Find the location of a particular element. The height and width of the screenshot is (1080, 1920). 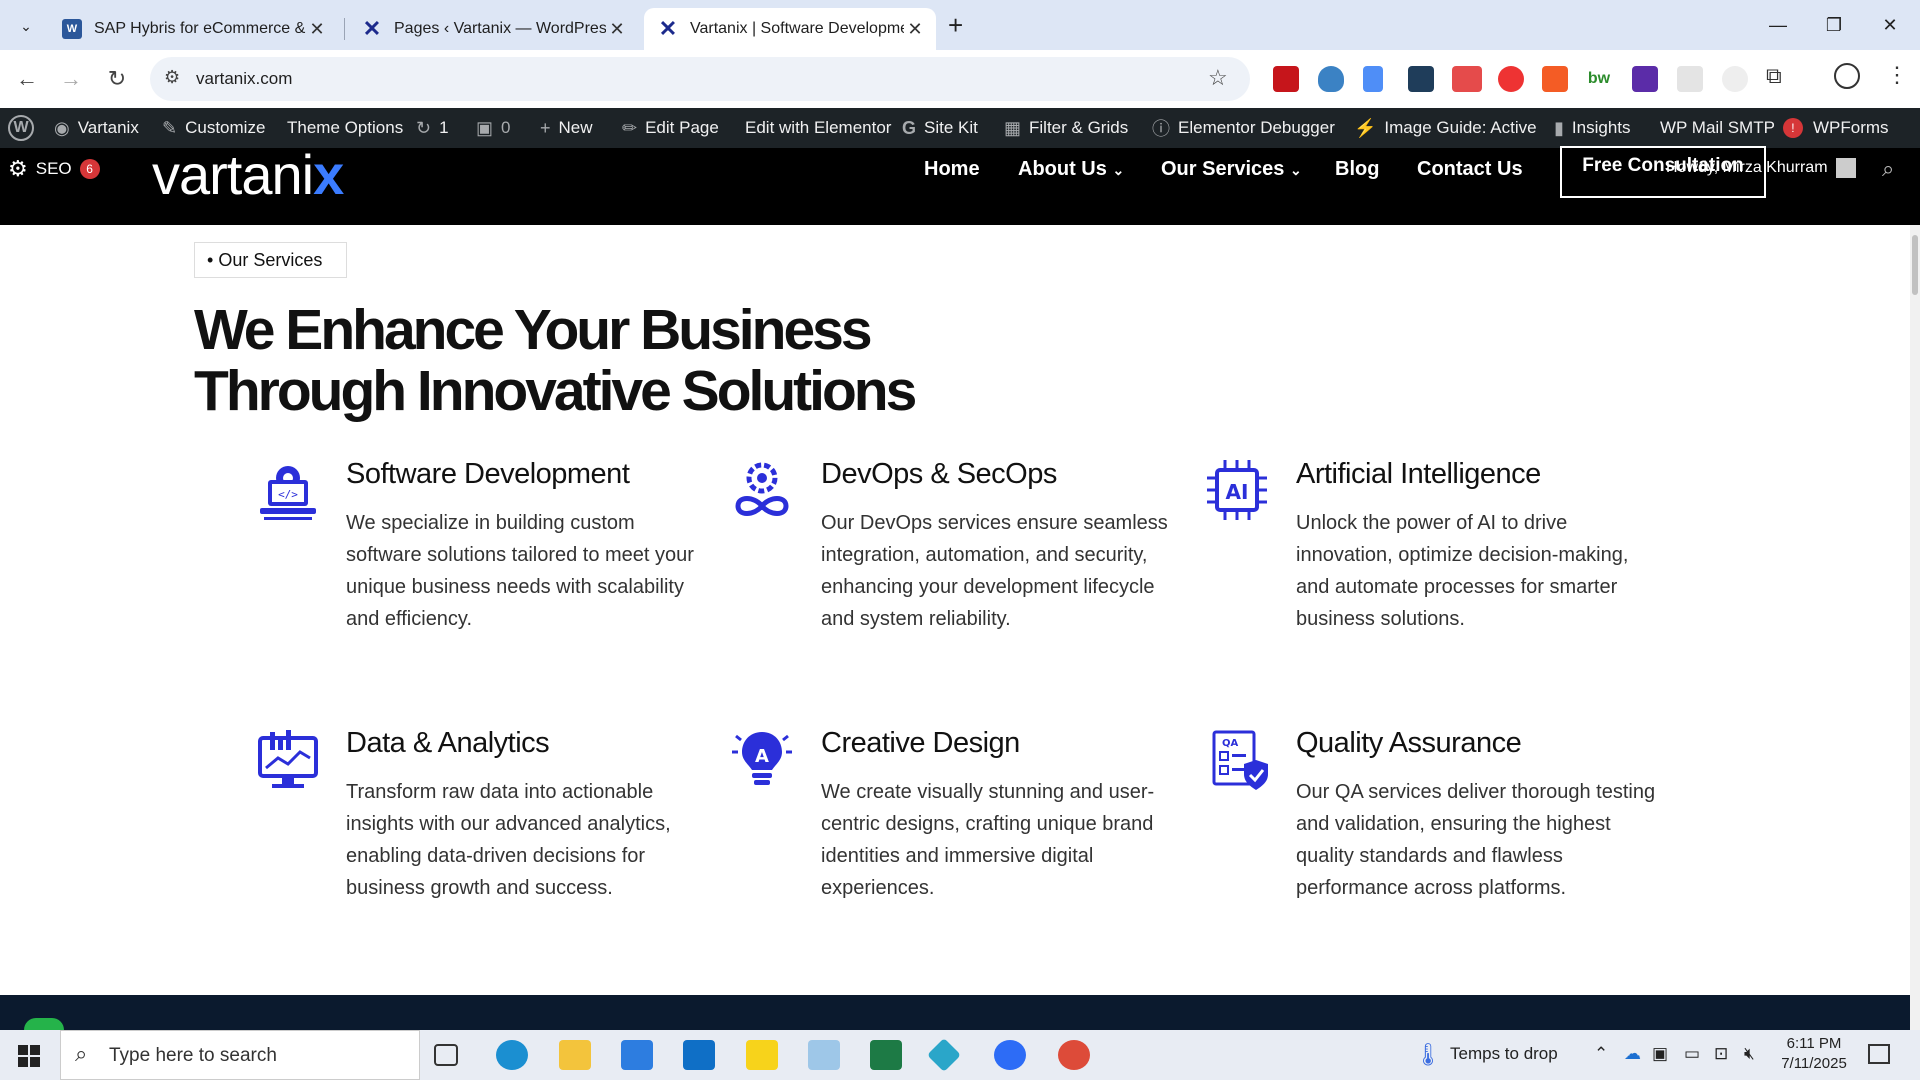

weather-text: Temps to drop is located at coordinates (1504, 1054).